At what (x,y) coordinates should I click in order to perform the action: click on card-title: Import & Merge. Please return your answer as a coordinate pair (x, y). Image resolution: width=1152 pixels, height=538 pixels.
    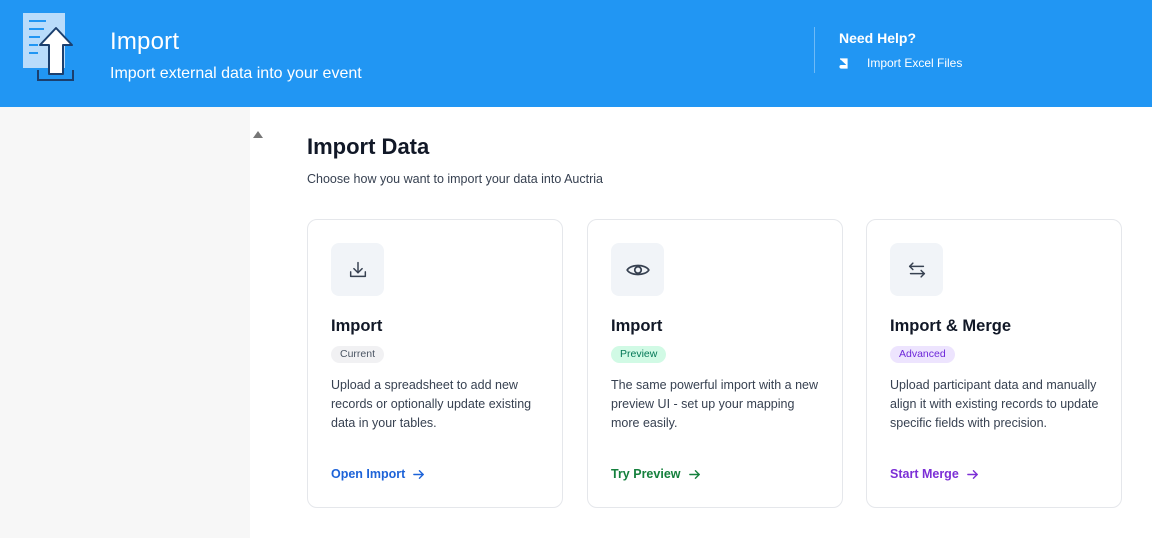
    Looking at the image, I should click on (951, 326).